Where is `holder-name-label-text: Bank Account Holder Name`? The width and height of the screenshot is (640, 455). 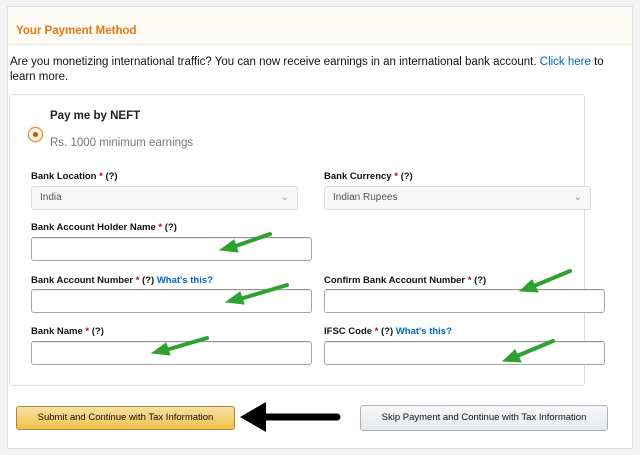 holder-name-label-text: Bank Account Holder Name is located at coordinates (93, 227).